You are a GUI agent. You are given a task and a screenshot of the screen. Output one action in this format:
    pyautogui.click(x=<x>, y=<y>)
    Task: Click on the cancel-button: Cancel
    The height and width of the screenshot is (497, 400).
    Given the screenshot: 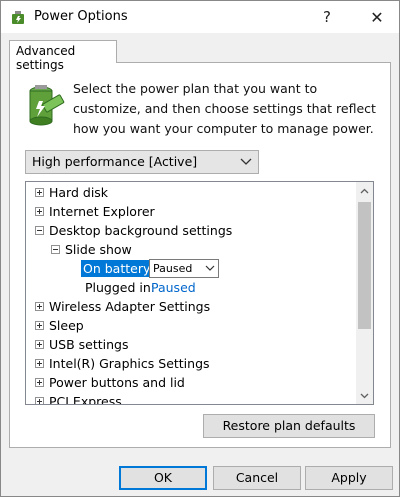 What is the action you would take?
    pyautogui.click(x=257, y=478)
    